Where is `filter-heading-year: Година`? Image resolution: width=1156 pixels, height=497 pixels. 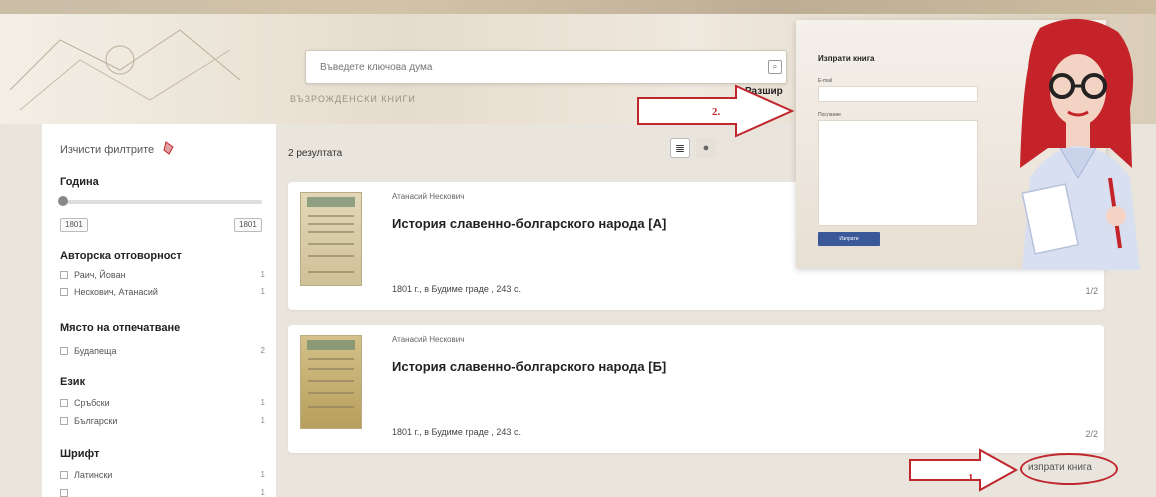 filter-heading-year: Година is located at coordinates (79, 182).